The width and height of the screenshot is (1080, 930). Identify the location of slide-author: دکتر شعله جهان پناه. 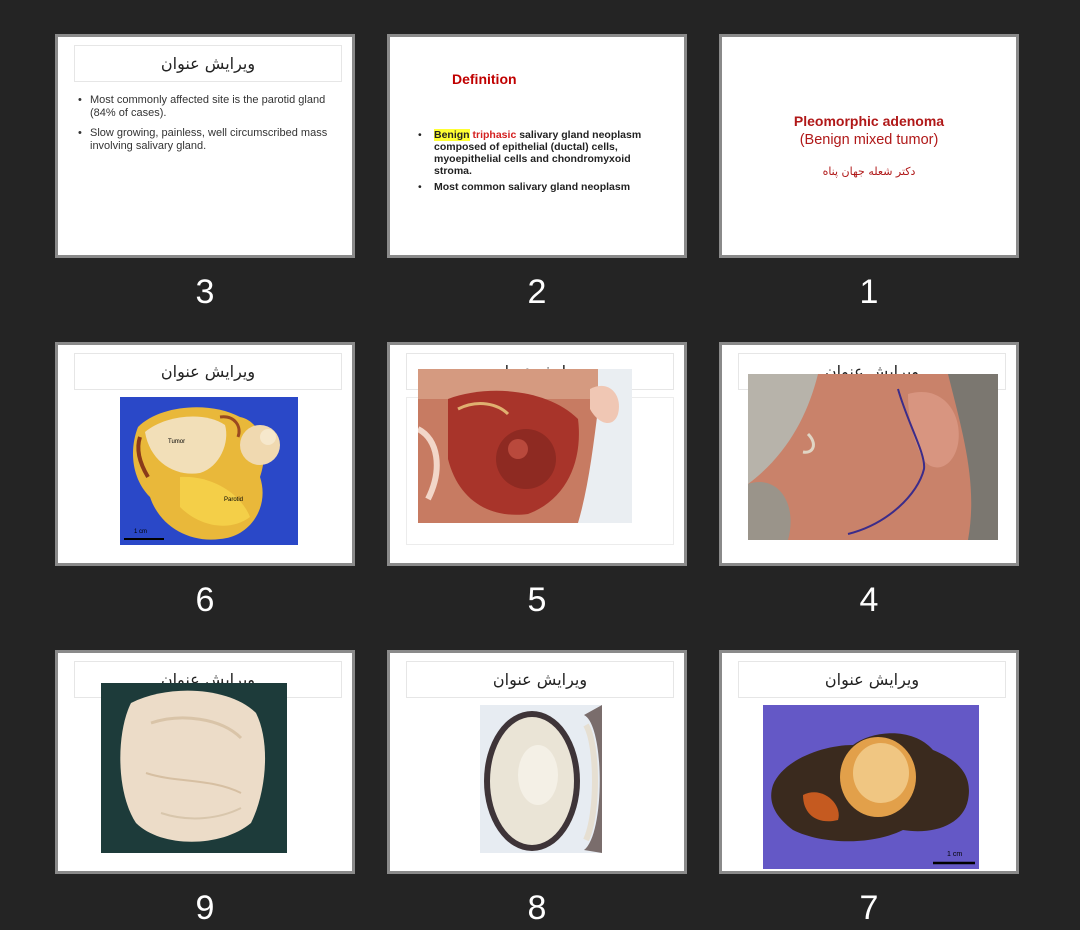
(869, 171).